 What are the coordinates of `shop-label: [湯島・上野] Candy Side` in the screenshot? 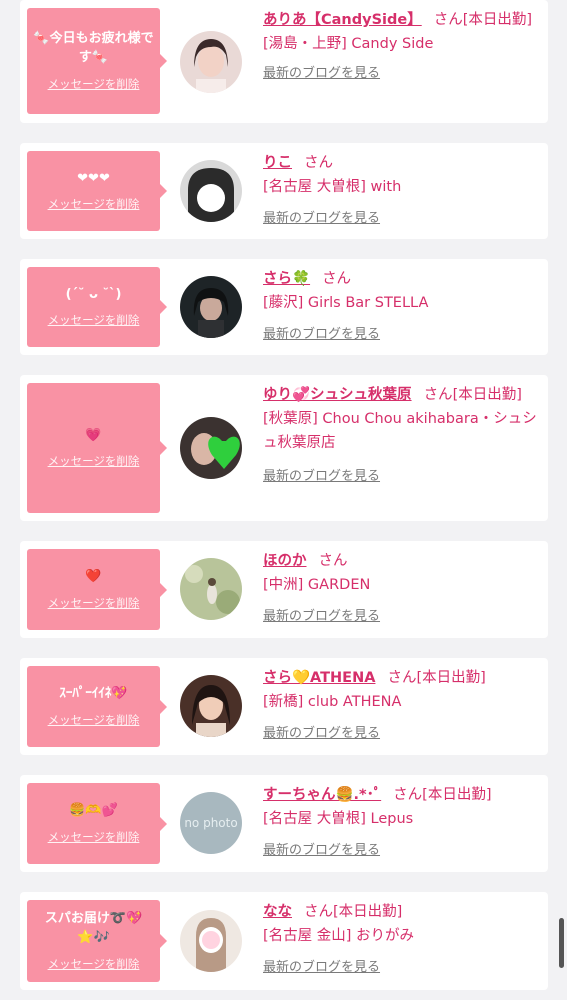 It's located at (348, 44).